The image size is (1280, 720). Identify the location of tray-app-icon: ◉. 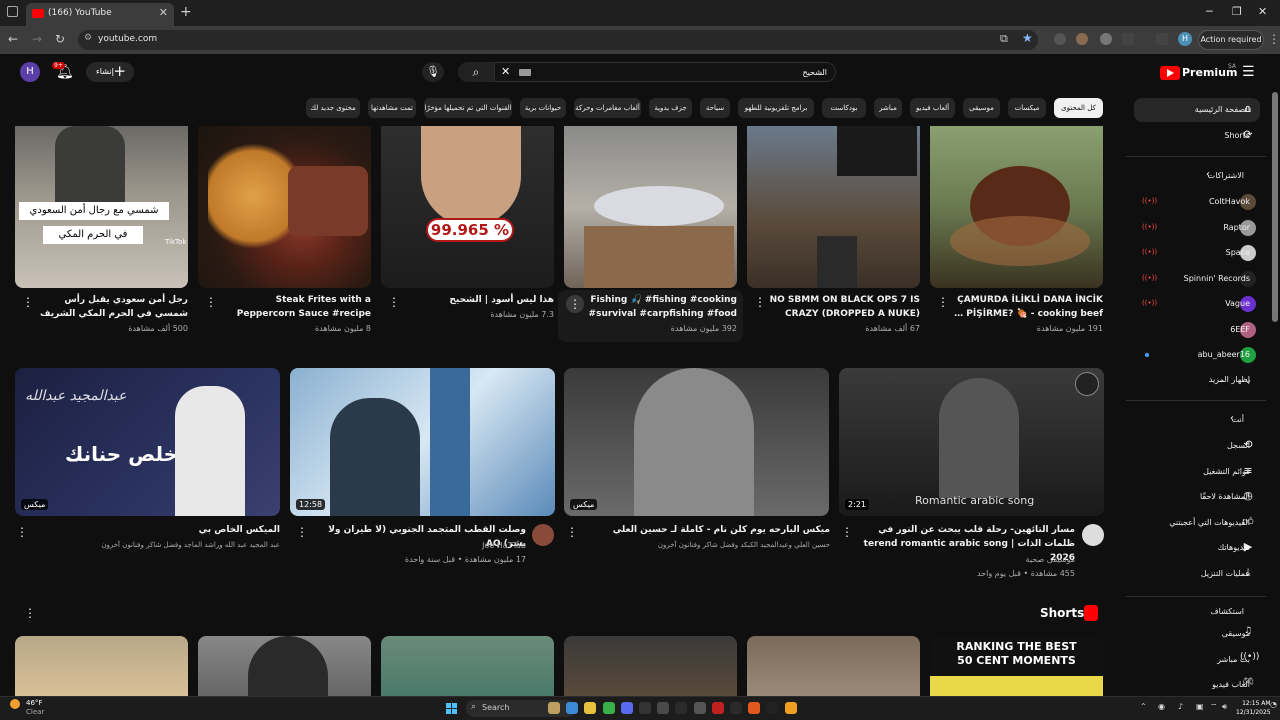
(1161, 706).